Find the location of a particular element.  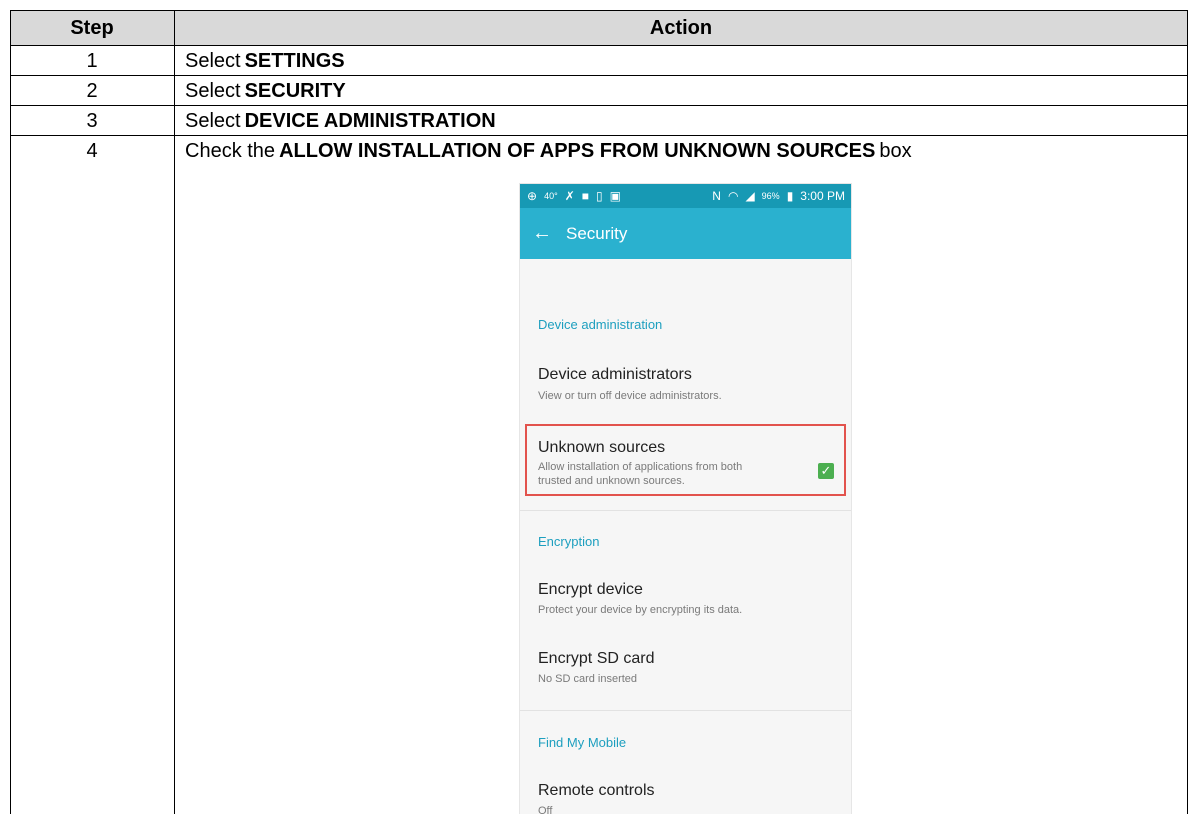

setting-title-unknown-sources: Unknown sources is located at coordinates (601, 448).